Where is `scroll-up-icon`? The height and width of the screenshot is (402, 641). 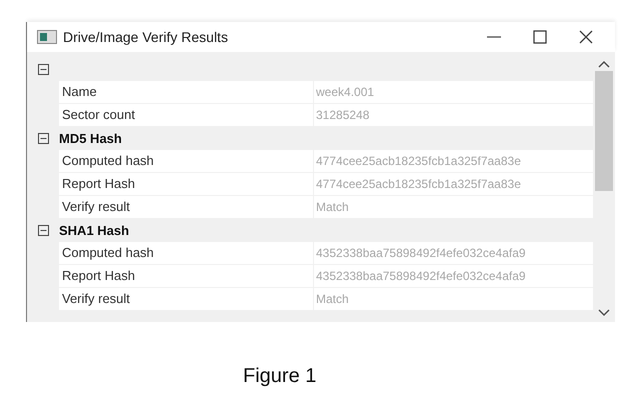
scroll-up-icon is located at coordinates (604, 64).